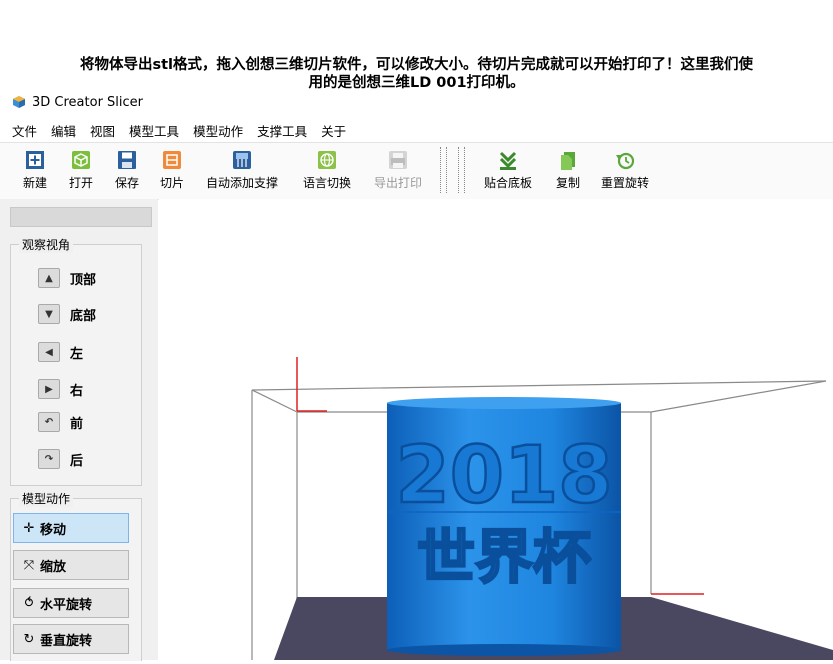  I want to click on menu-model-actions: 模型动作, so click(218, 130).